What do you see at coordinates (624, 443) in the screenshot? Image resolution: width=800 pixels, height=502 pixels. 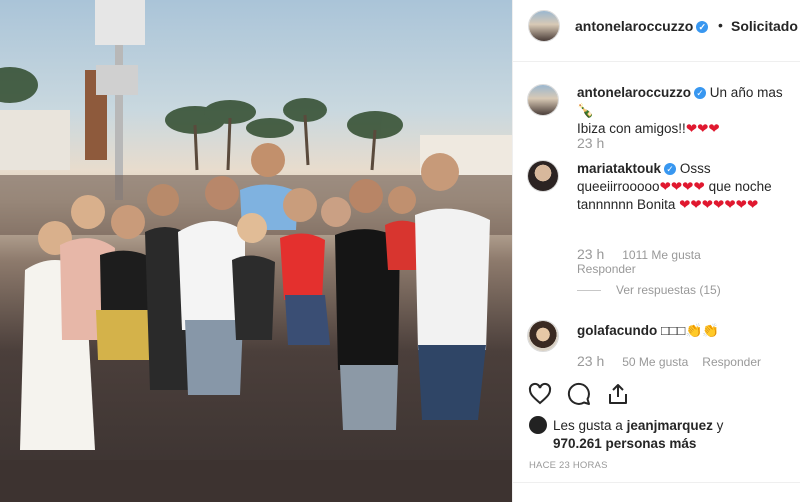 I see `likes-count: 970.261 personas más` at bounding box center [624, 443].